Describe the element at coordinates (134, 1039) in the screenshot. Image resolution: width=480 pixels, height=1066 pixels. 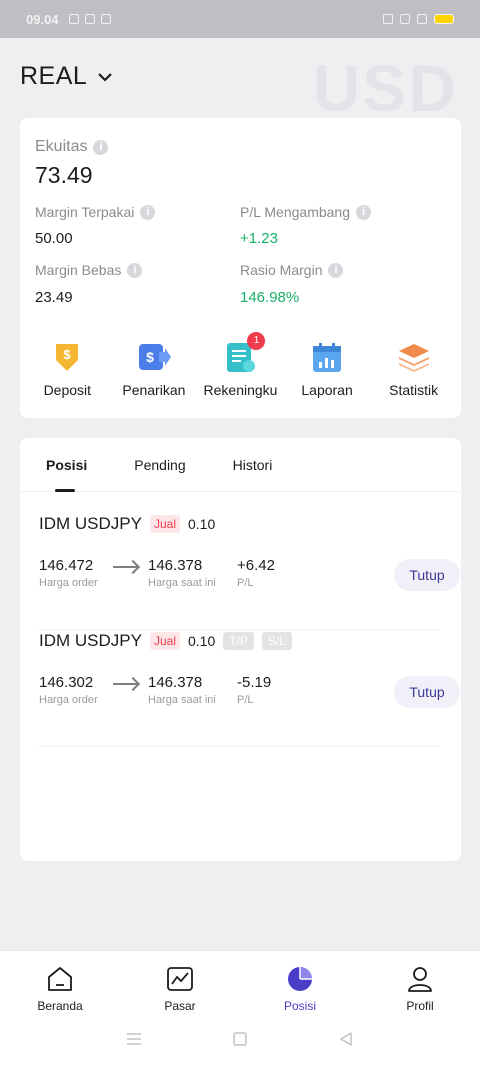
I see `menu-icon` at that location.